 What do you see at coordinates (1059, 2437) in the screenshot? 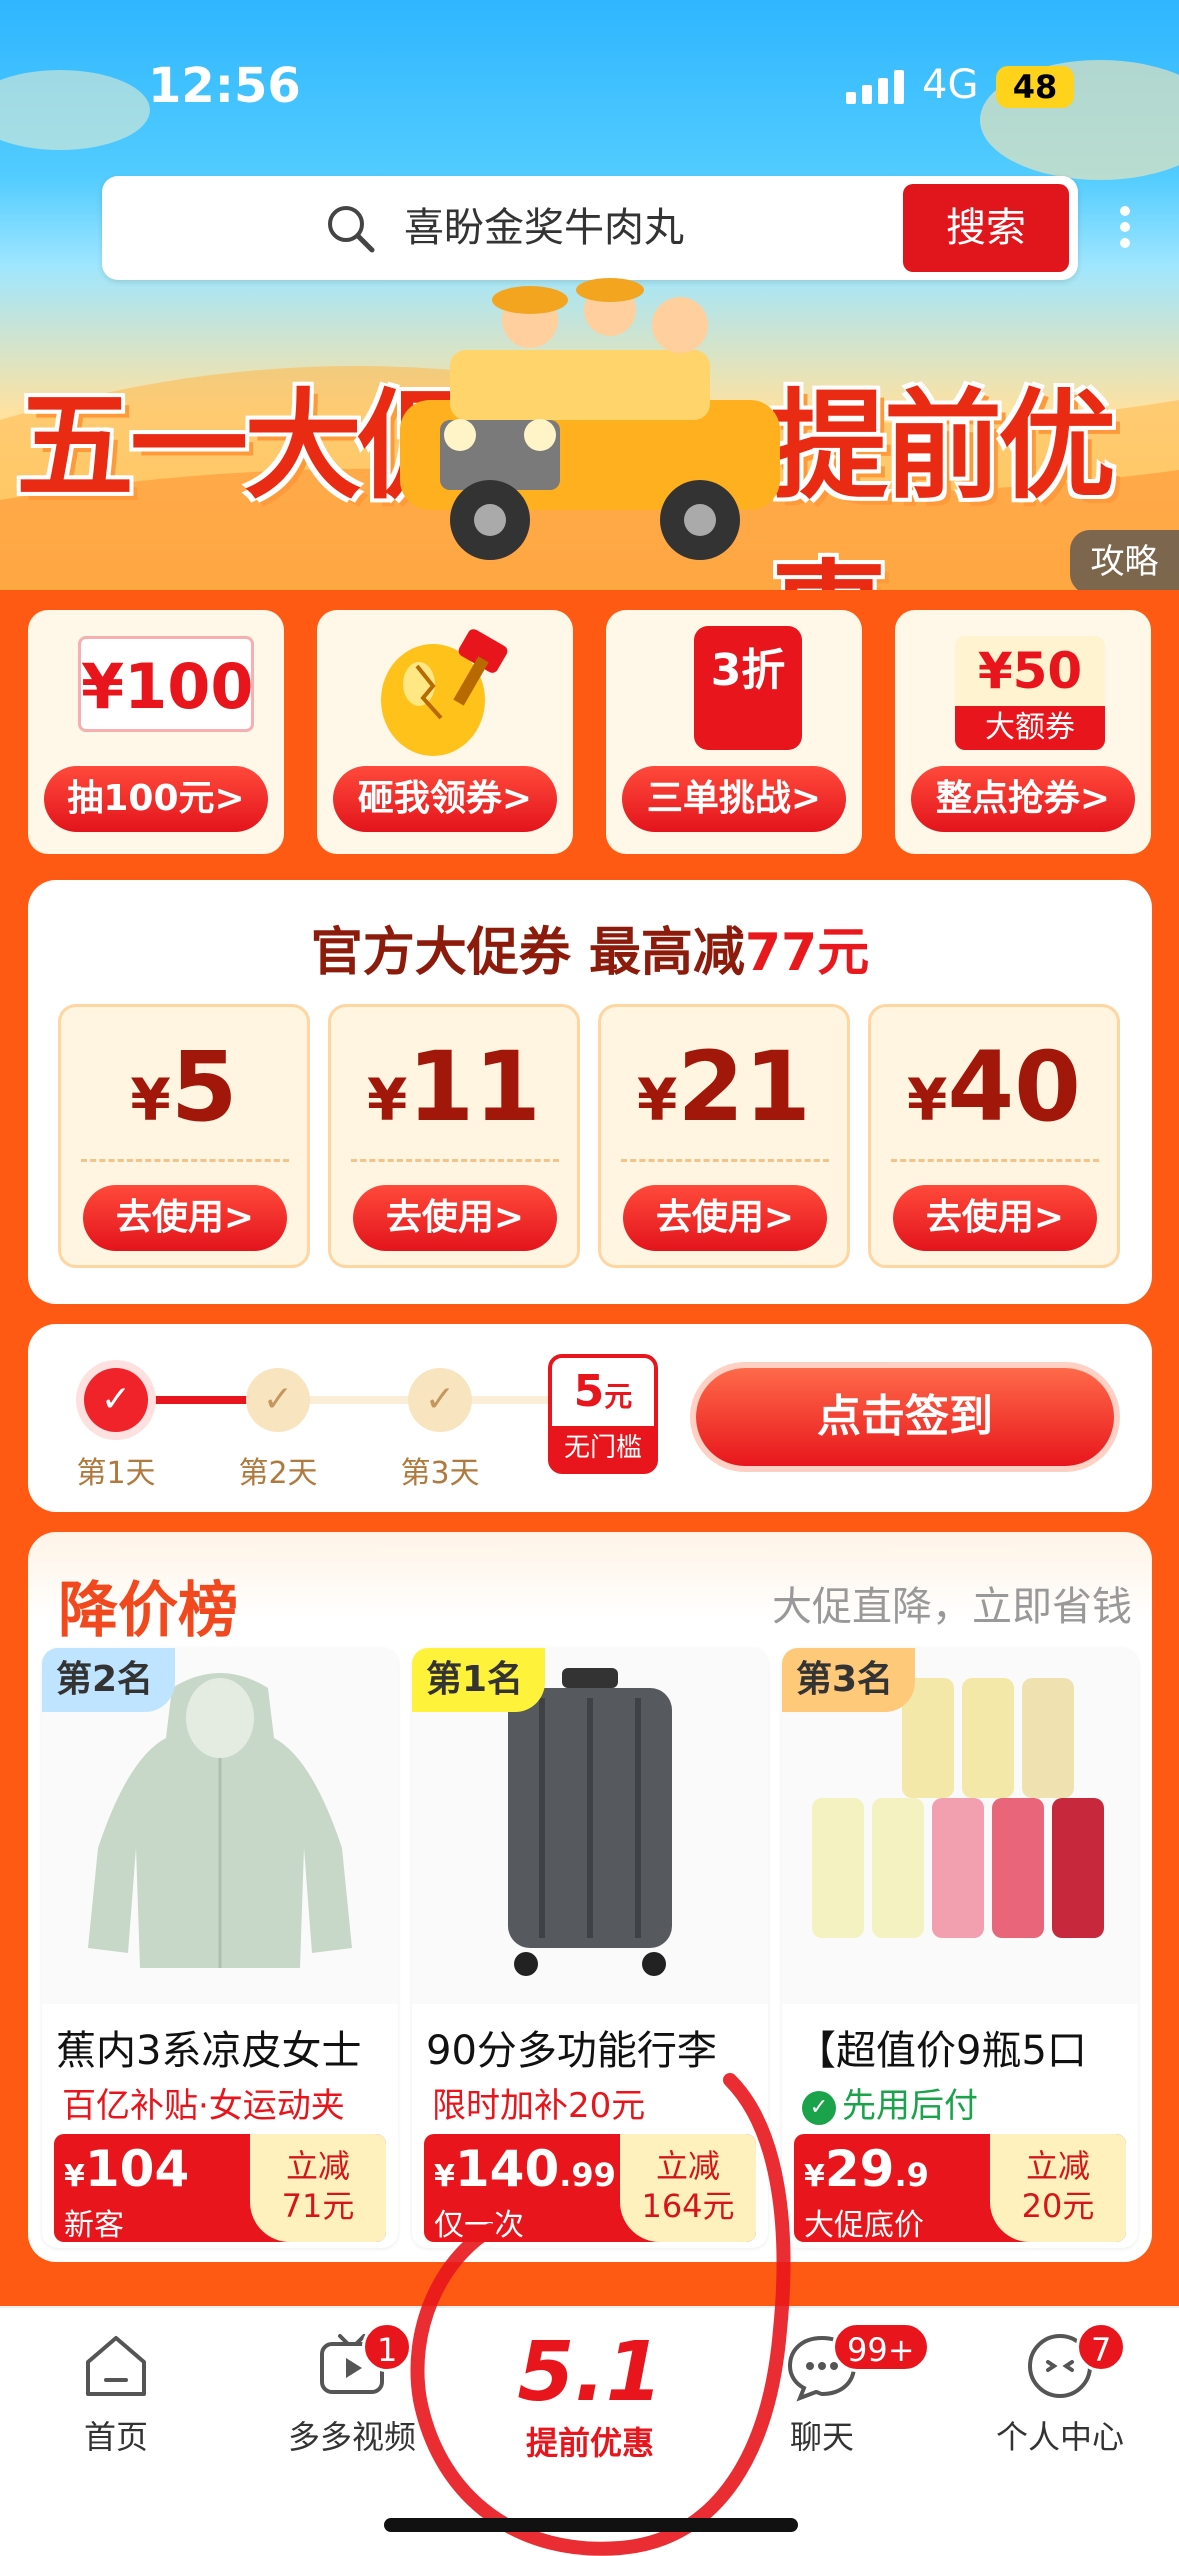
I see `tab-label: 个人中心` at bounding box center [1059, 2437].